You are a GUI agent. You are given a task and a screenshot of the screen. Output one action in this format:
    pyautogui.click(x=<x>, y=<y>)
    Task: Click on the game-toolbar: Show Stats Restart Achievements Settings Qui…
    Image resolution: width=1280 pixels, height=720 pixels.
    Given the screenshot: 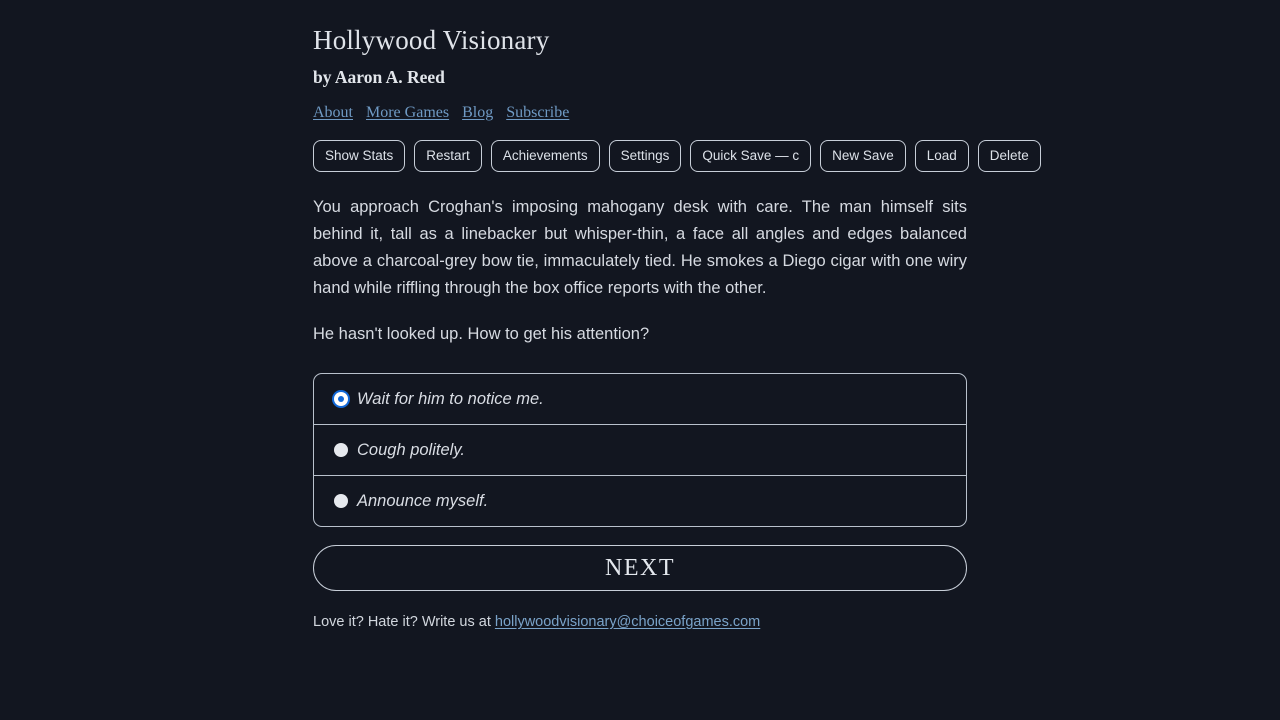 What is the action you would take?
    pyautogui.click(x=677, y=147)
    